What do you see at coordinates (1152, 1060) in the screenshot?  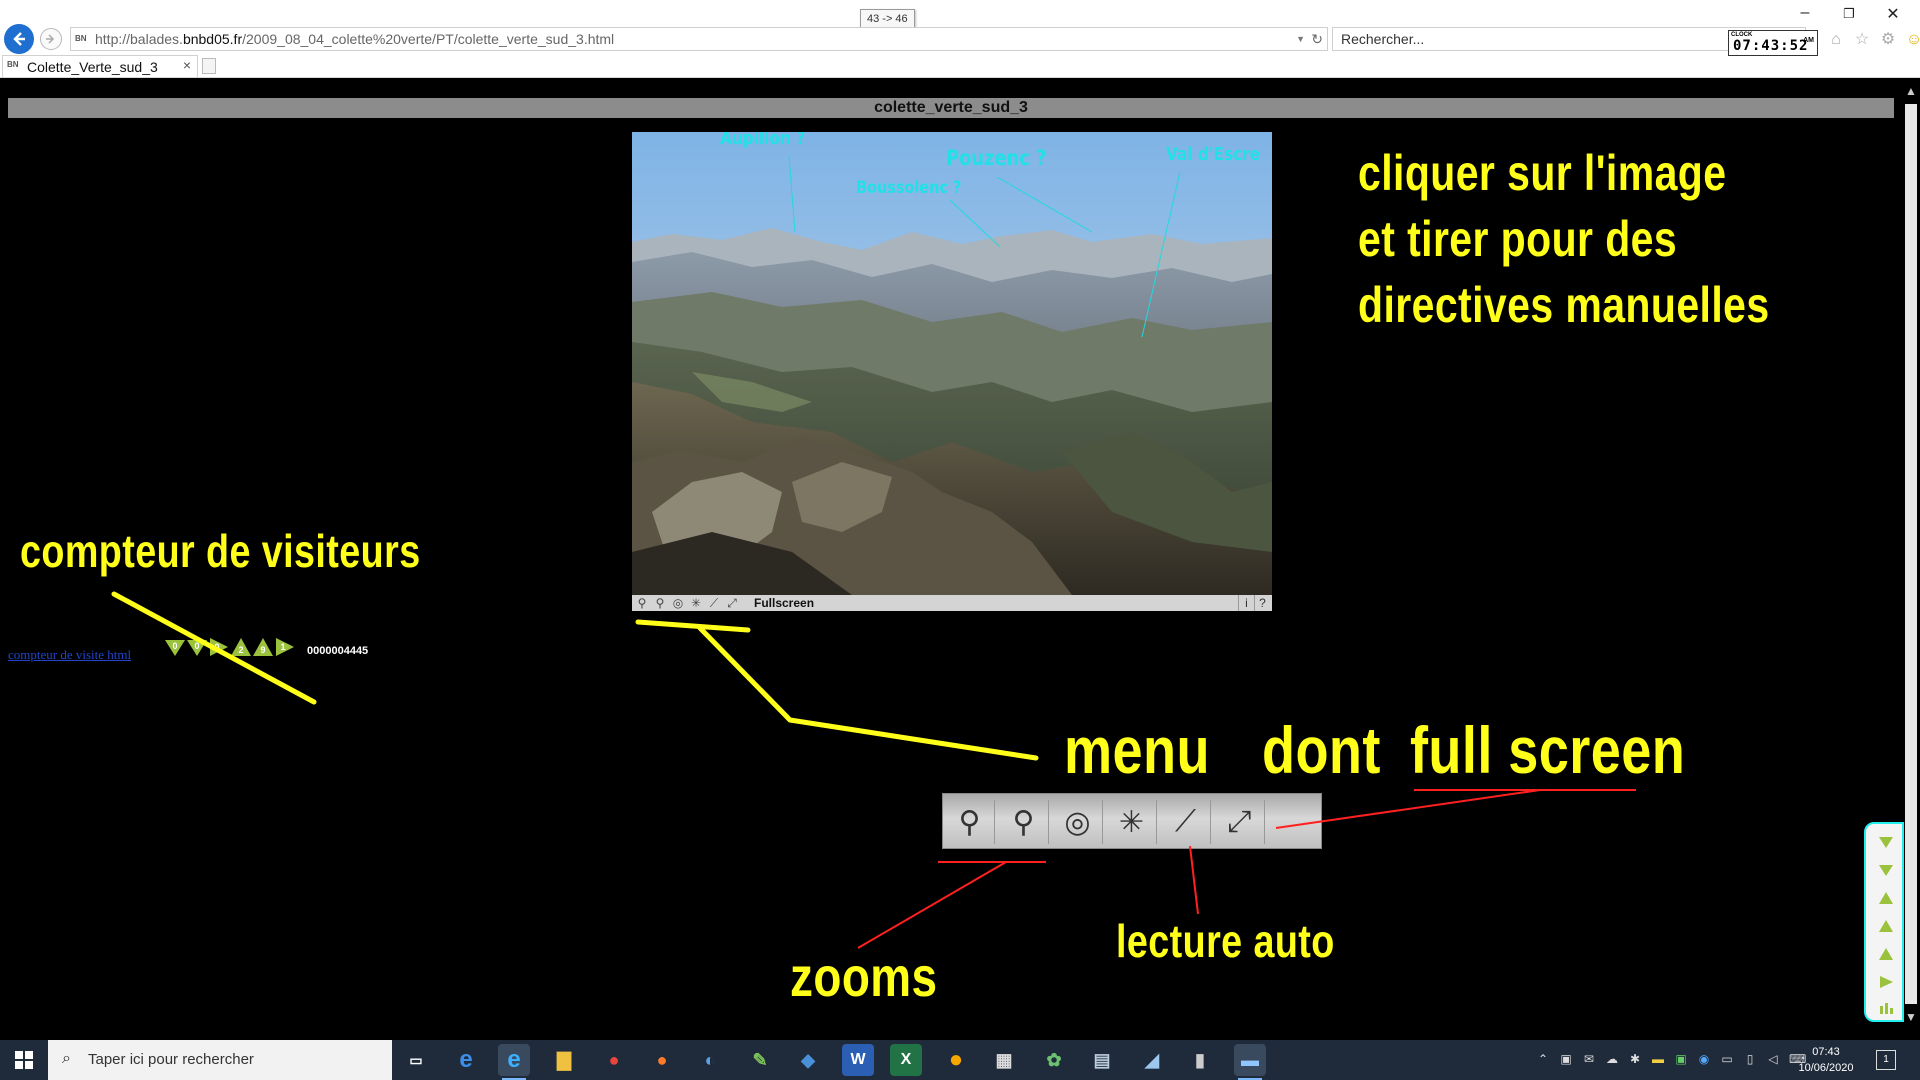 I see `app-icon-13: ◢` at bounding box center [1152, 1060].